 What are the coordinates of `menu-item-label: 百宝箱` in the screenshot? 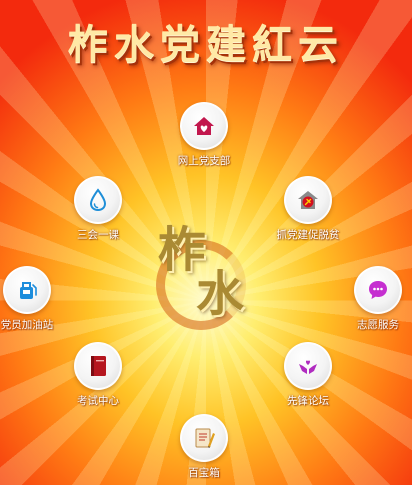 It's located at (204, 473).